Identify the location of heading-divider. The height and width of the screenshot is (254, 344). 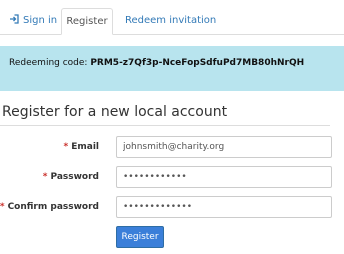
(165, 125).